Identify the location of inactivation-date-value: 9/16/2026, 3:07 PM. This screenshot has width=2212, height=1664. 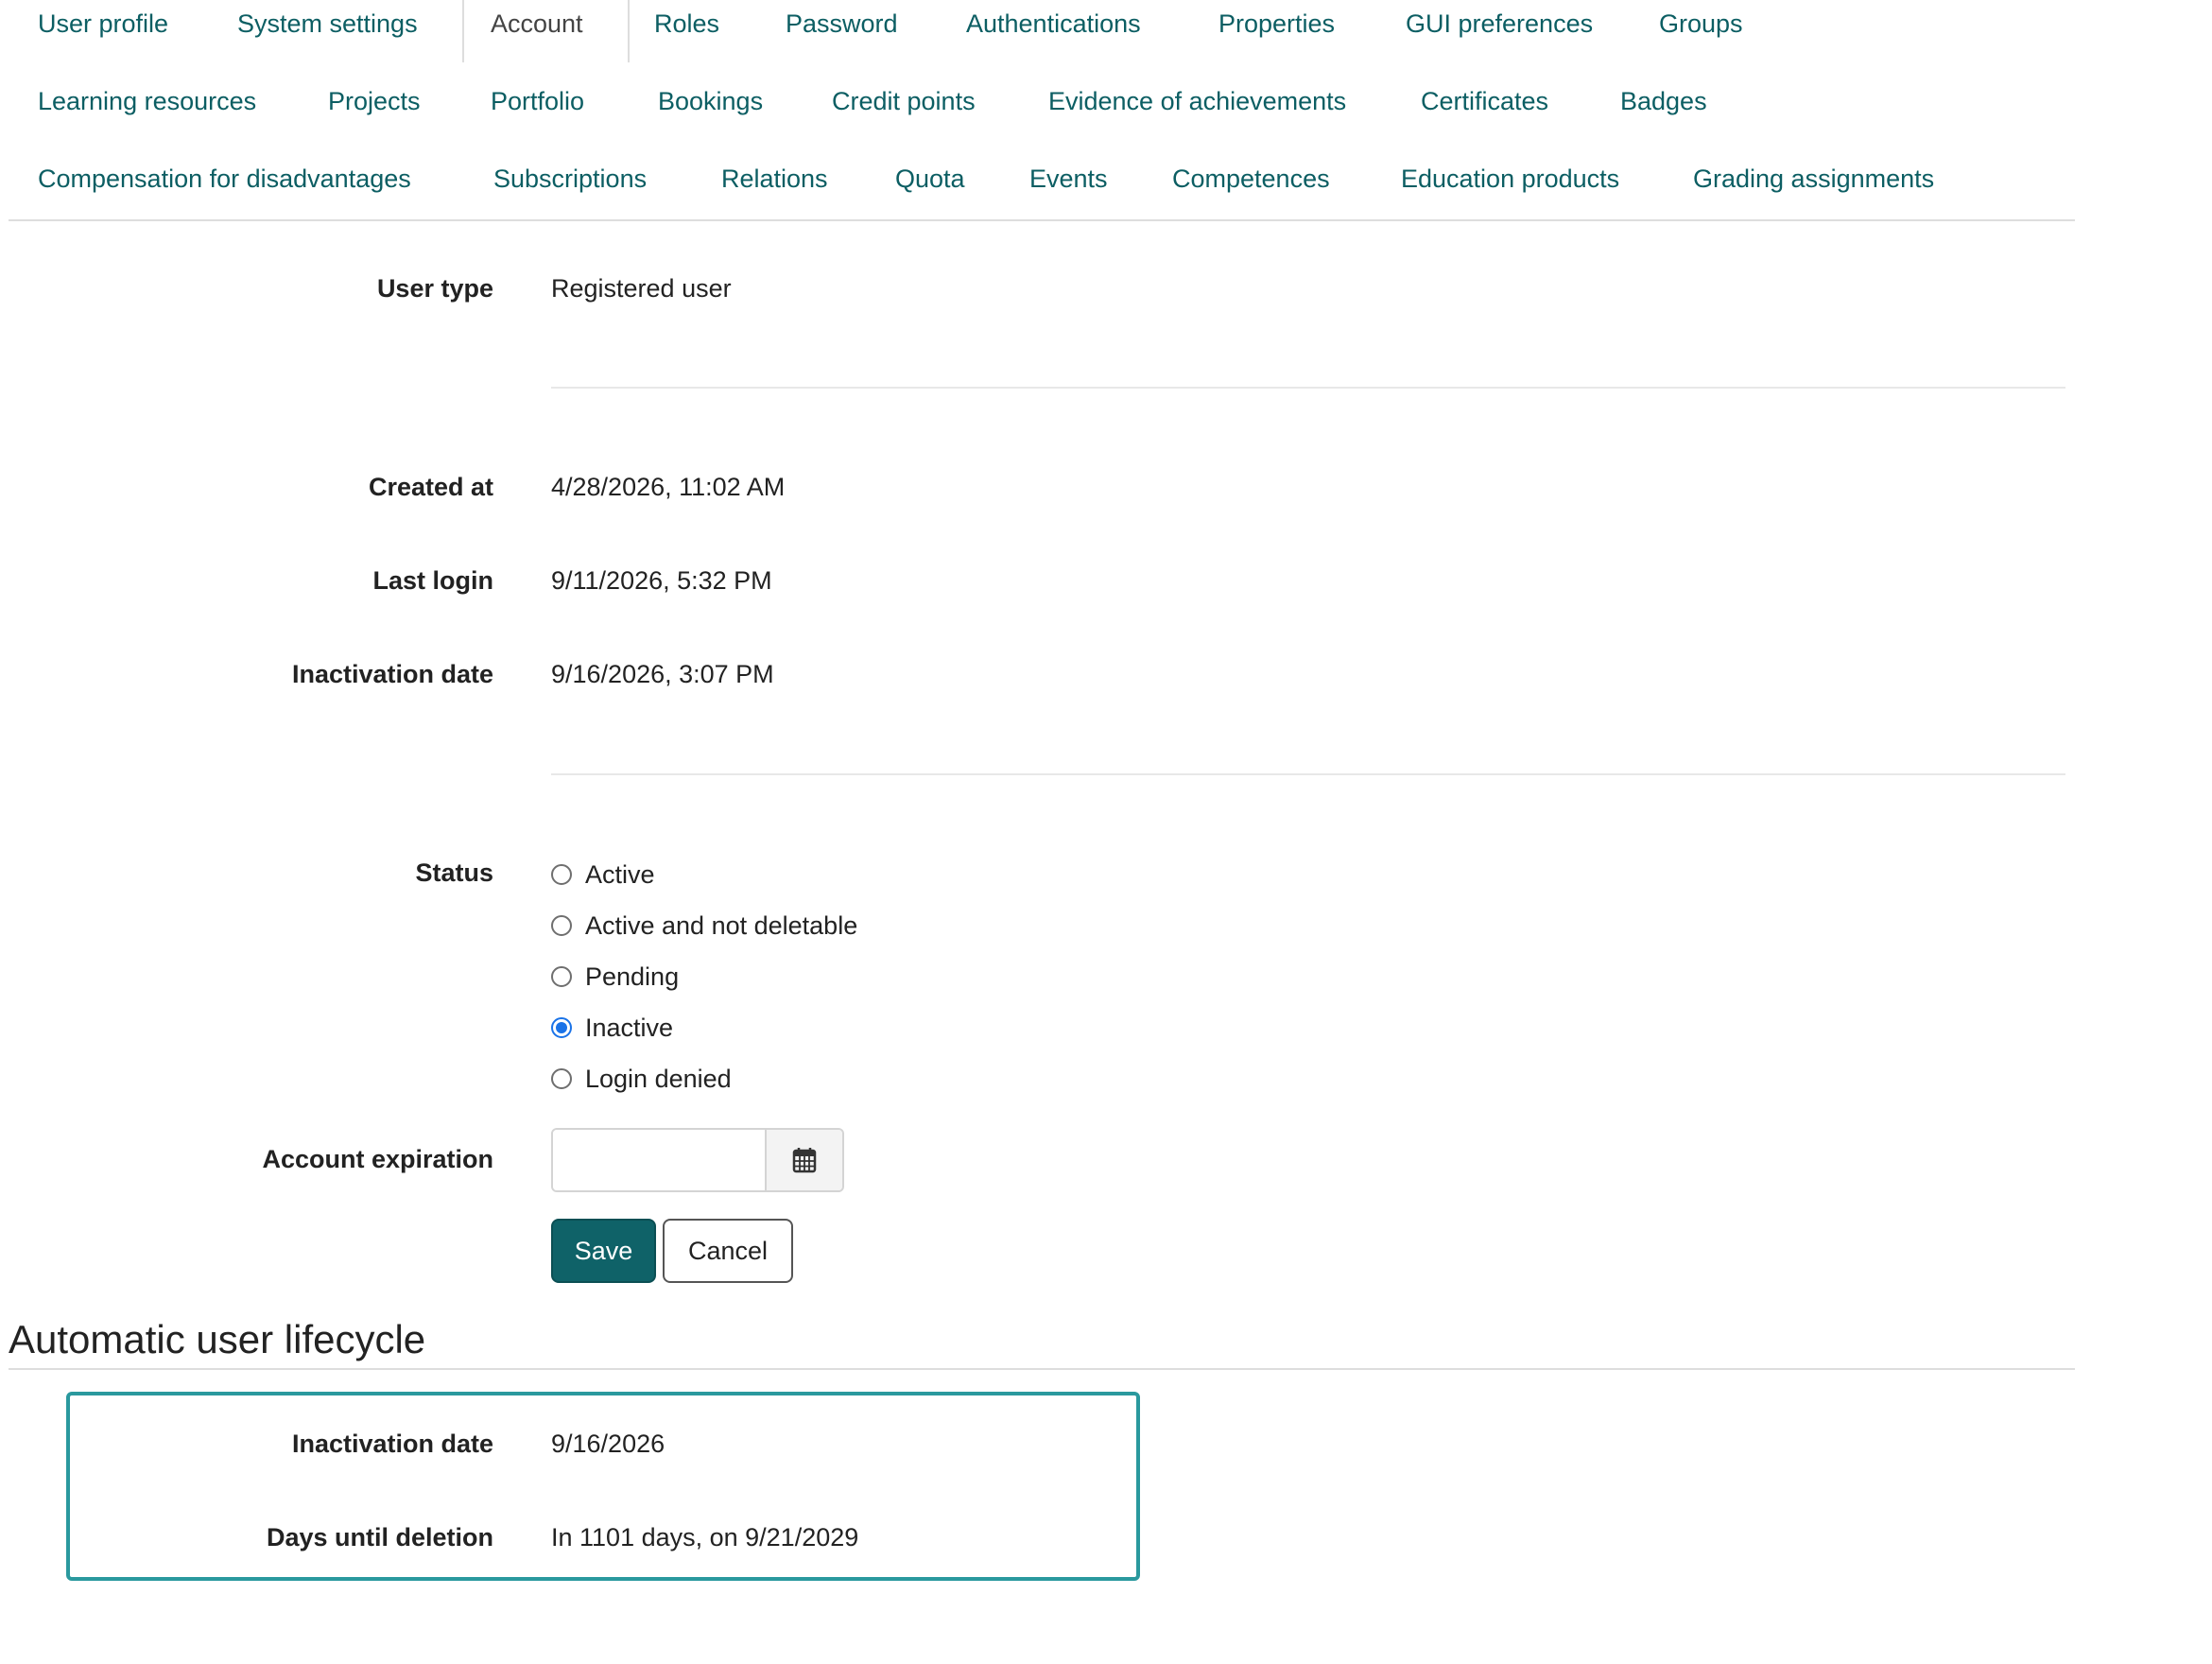
(662, 674).